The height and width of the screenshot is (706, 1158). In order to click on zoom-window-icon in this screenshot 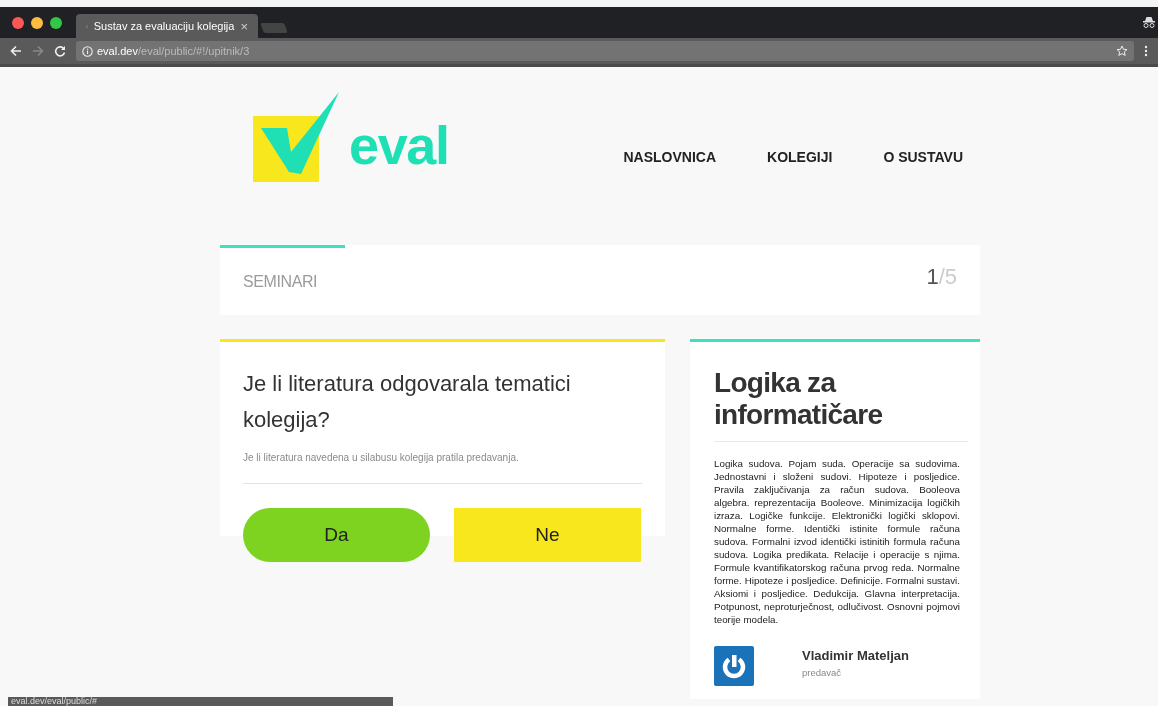, I will do `click(56, 22)`.